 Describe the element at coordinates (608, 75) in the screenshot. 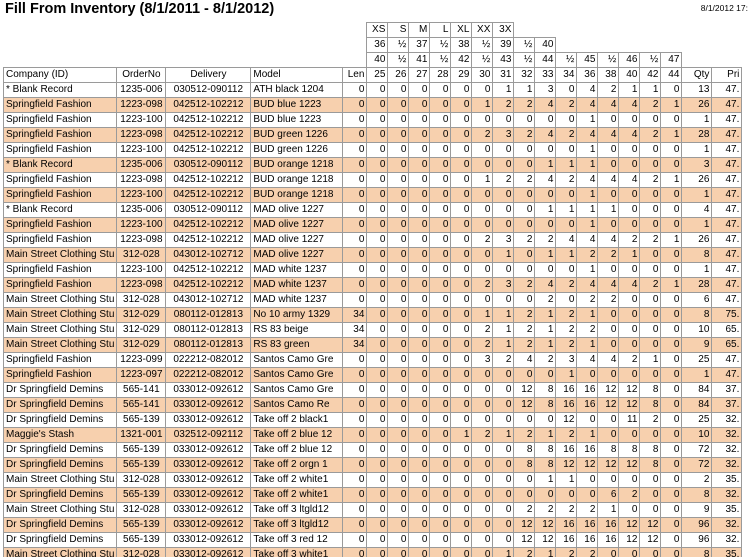

I see `column-header-size-38: 38` at that location.